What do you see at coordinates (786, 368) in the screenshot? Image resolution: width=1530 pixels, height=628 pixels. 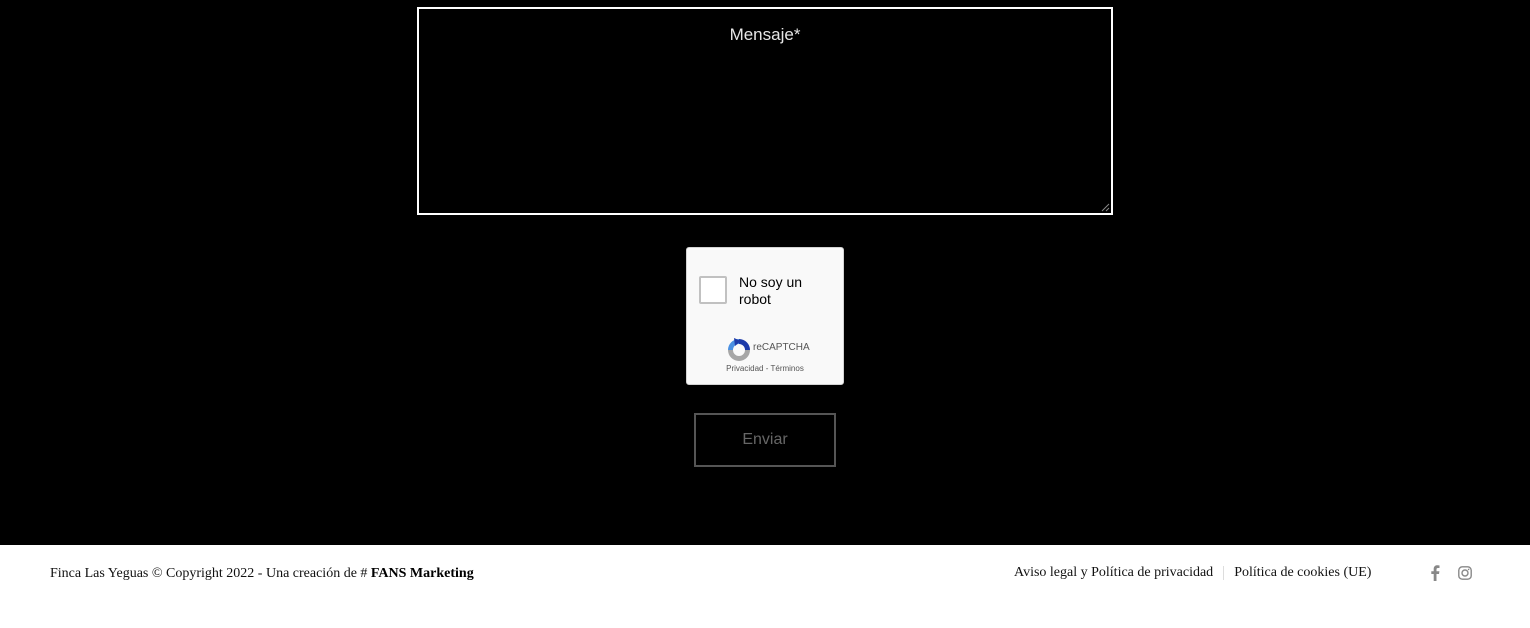 I see `recaptcha-terms-link: Términos` at bounding box center [786, 368].